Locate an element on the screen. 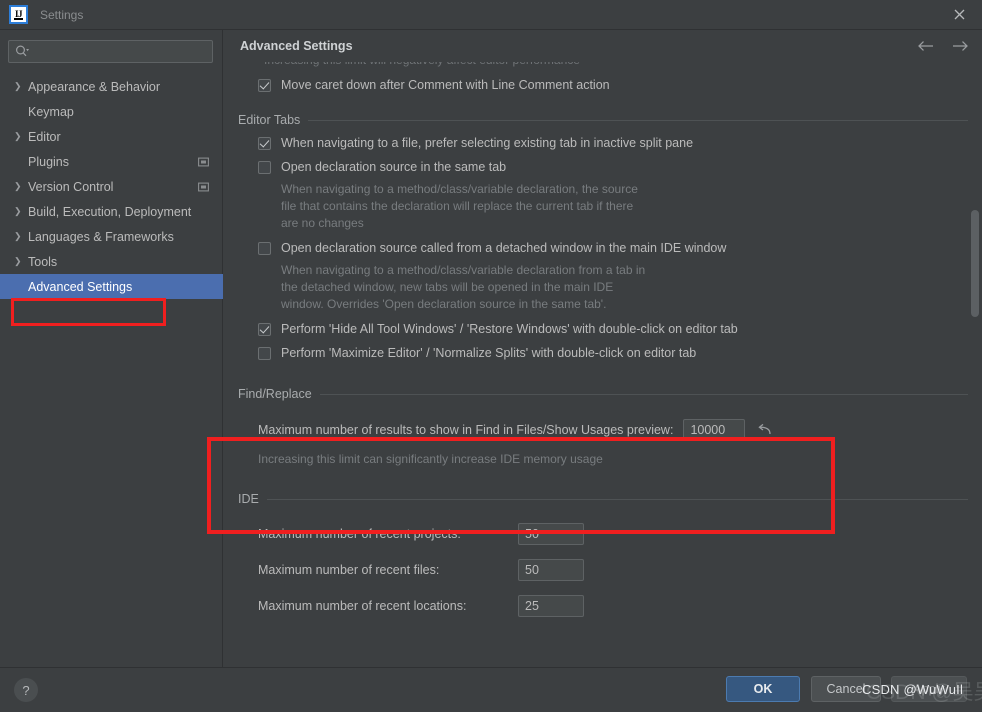 The image size is (982, 712). setting-row-max-recent-files: Maximum number of recent files: is located at coordinates (620, 570).